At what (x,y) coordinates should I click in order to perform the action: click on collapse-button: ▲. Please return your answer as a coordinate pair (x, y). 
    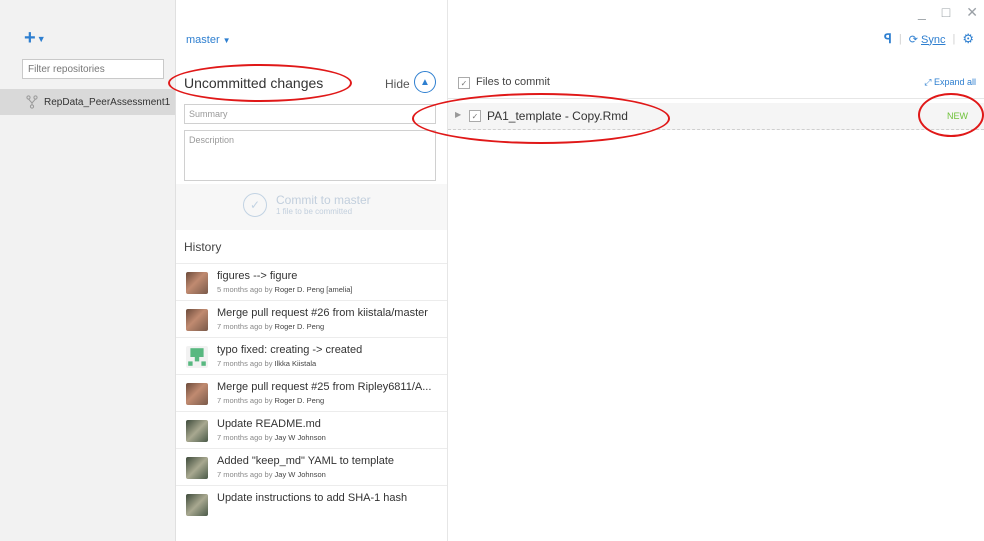
    Looking at the image, I should click on (425, 82).